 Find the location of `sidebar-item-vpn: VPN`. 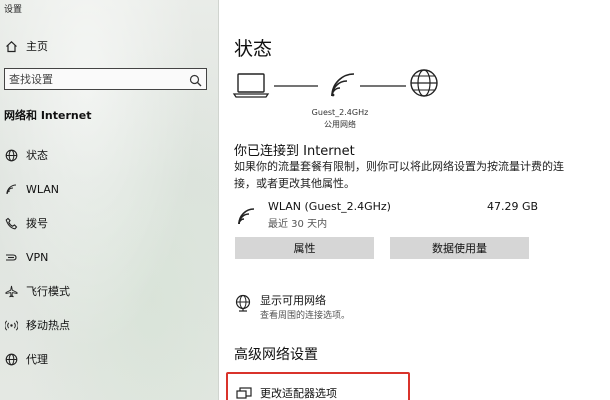

sidebar-item-vpn: VPN is located at coordinates (24, 257).